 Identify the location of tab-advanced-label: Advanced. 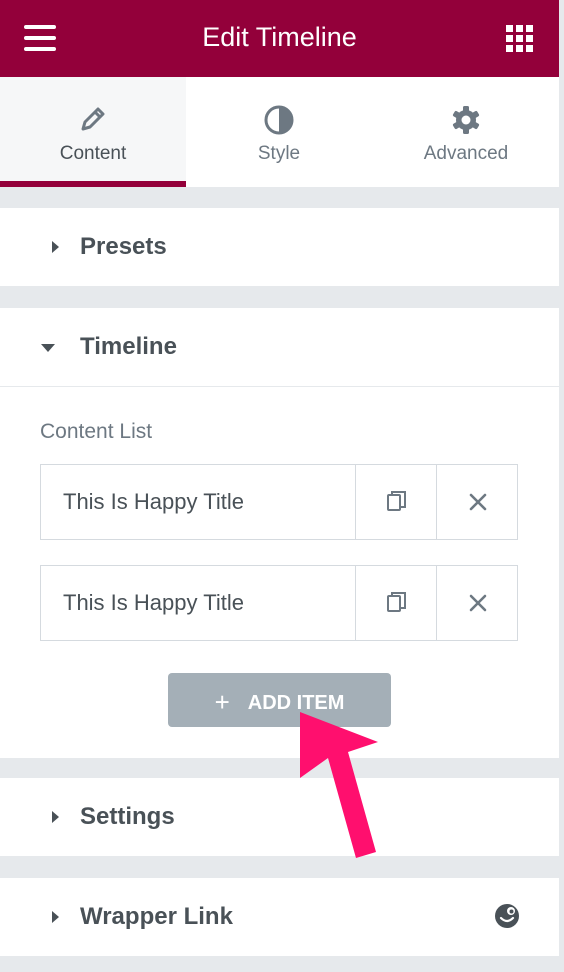
(466, 153).